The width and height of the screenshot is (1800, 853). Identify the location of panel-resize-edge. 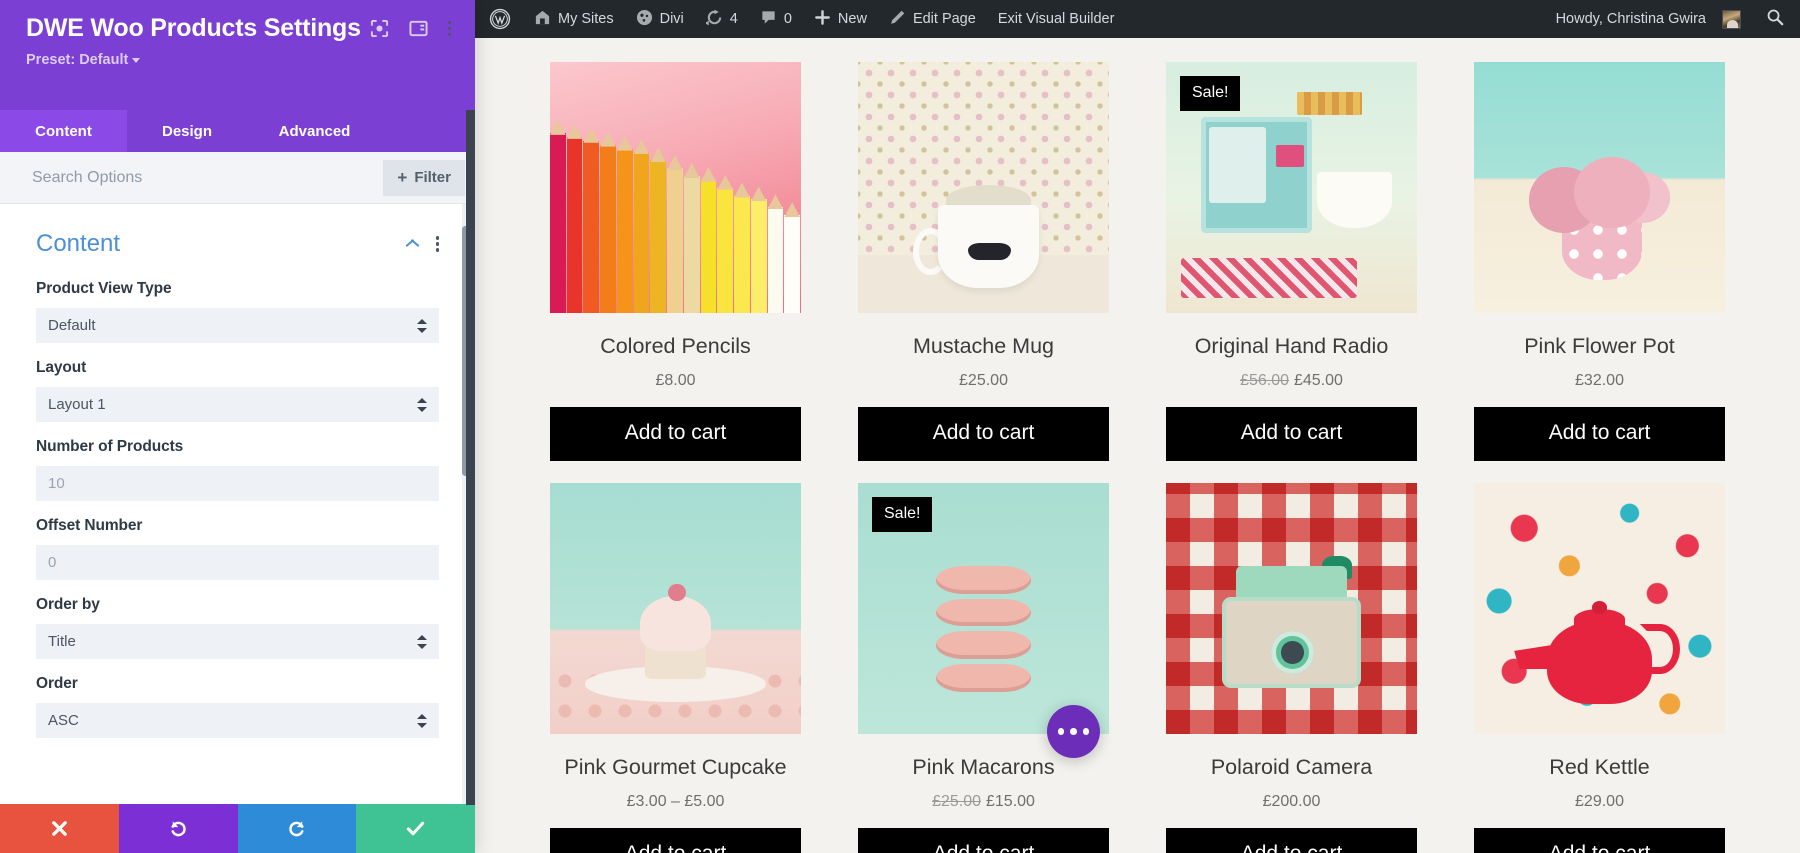
(470, 457).